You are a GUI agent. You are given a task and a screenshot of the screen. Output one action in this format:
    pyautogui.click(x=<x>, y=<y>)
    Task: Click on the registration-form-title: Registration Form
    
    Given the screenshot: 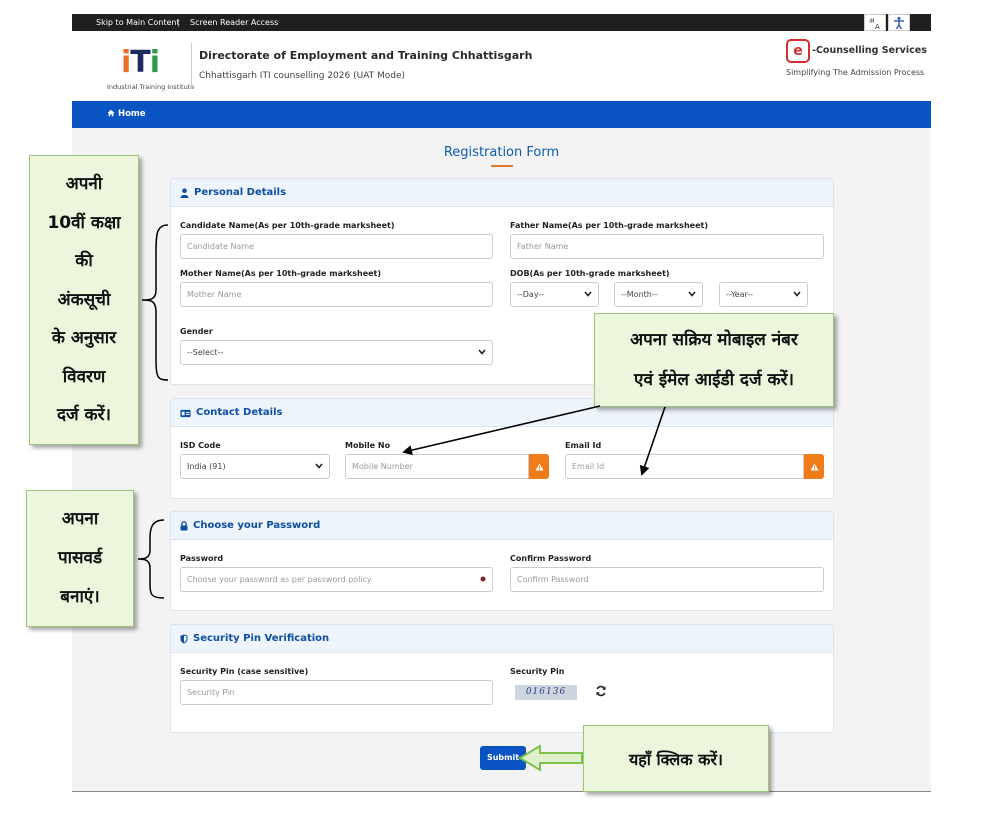 What is the action you would take?
    pyautogui.click(x=501, y=152)
    